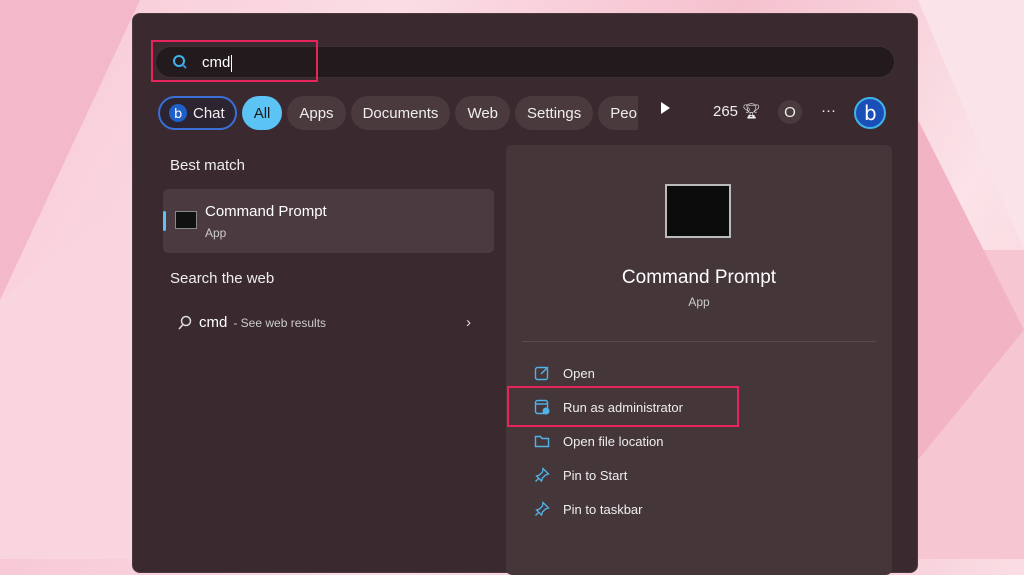  I want to click on search-highlight-box, so click(234, 61).